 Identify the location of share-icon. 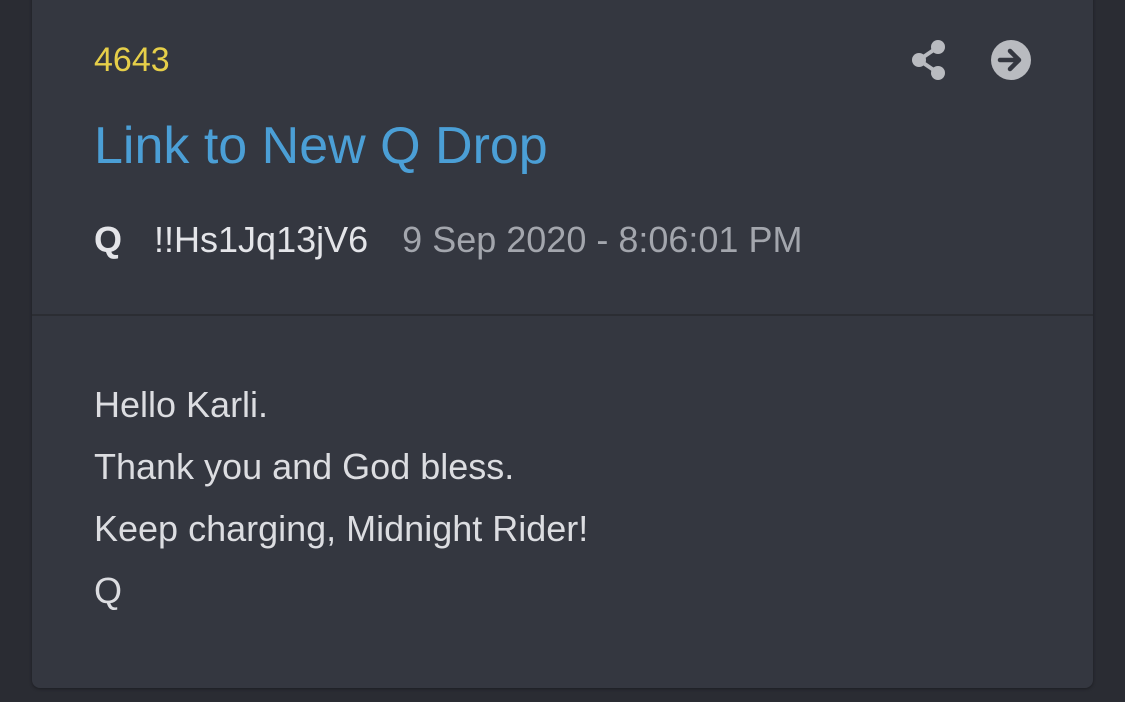
(928, 60).